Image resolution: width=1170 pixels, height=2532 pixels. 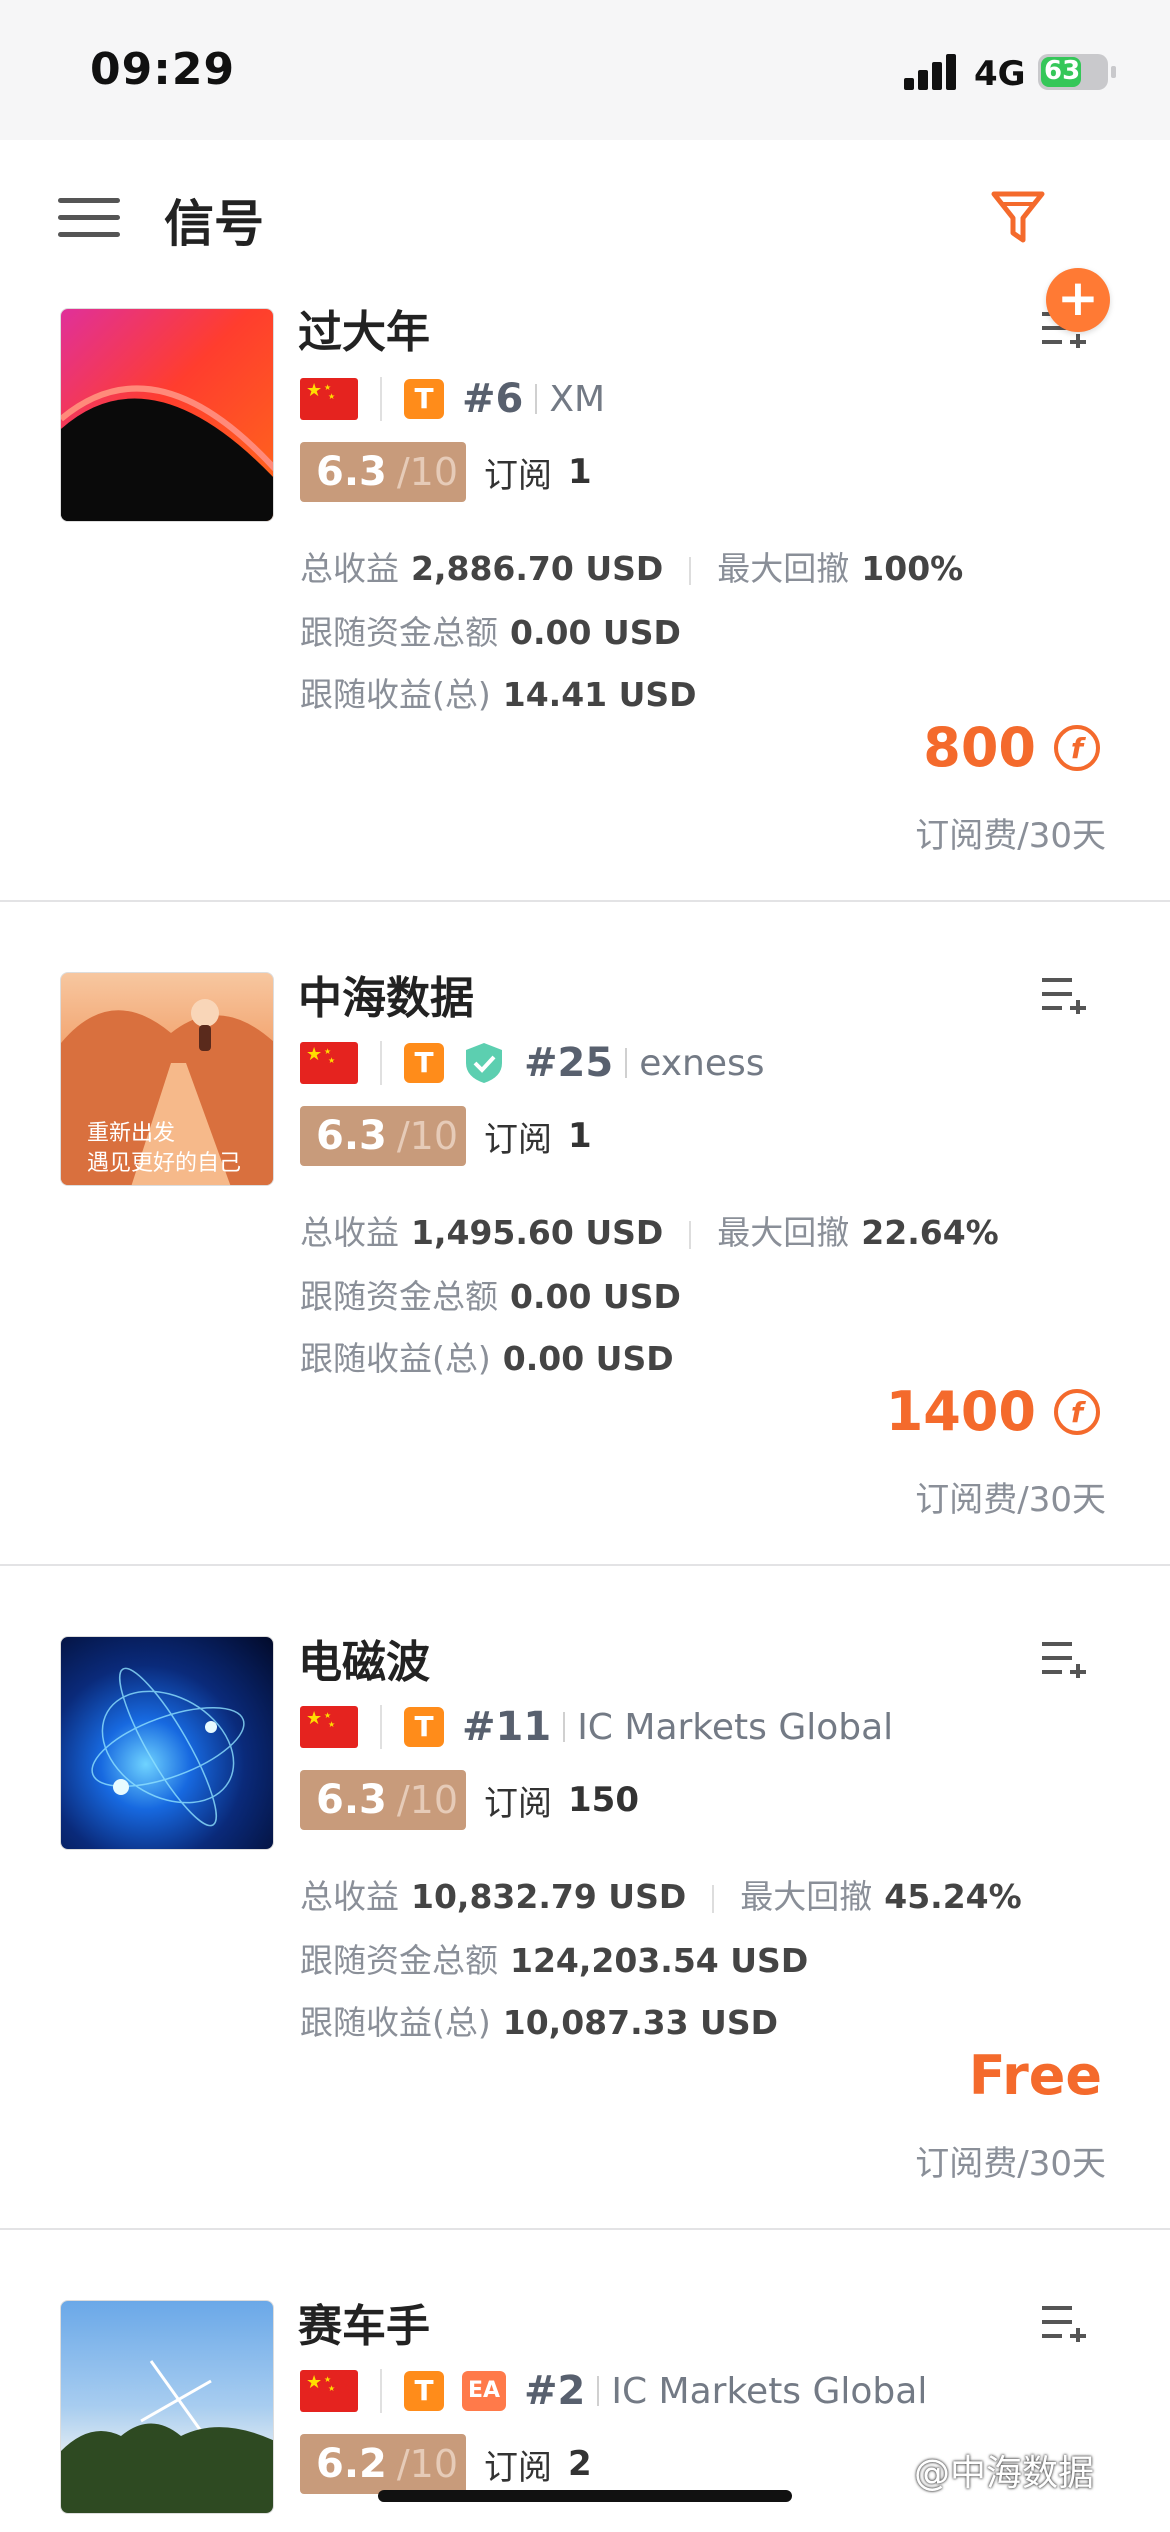 I want to click on signal-rank: #2, so click(x=555, y=2391).